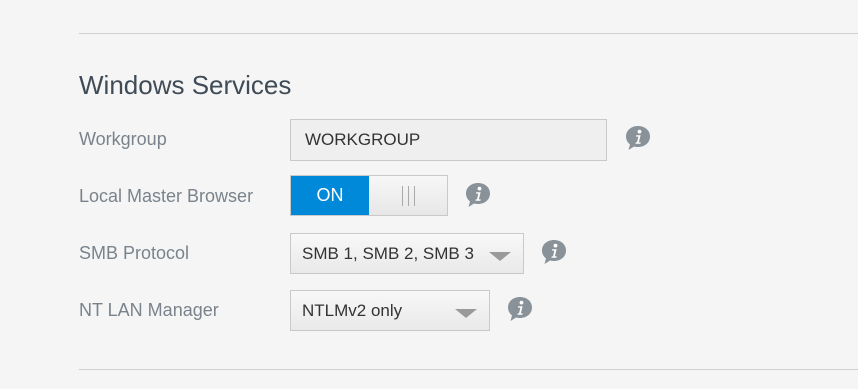 This screenshot has height=389, width=858. Describe the element at coordinates (134, 253) in the screenshot. I see `smb-protocol-label: SMB Protocol` at that location.